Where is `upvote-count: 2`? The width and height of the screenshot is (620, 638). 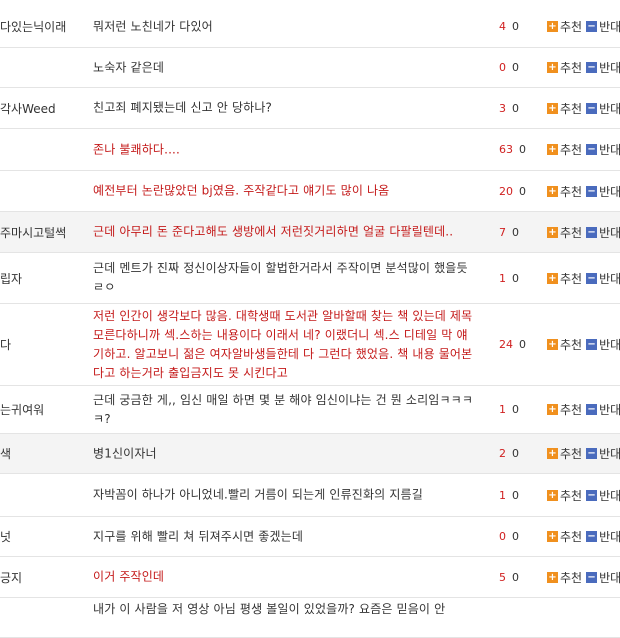 upvote-count: 2 is located at coordinates (502, 453).